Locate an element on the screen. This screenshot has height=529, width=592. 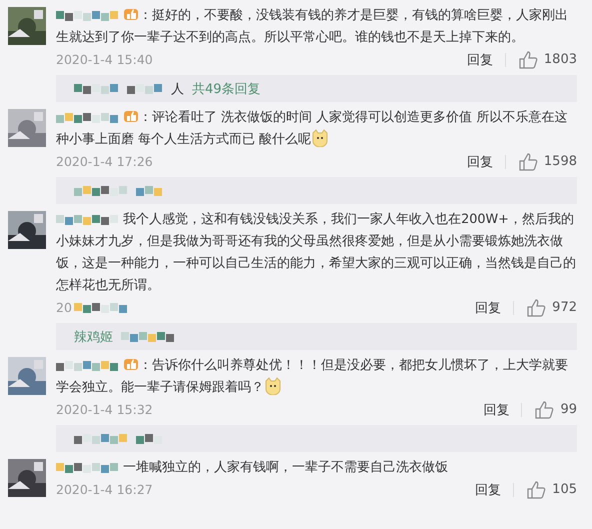
comment-text: 一堆喊独立的，人家有钱啊，一辈子不需要自己洗衣做饭 is located at coordinates (316, 468).